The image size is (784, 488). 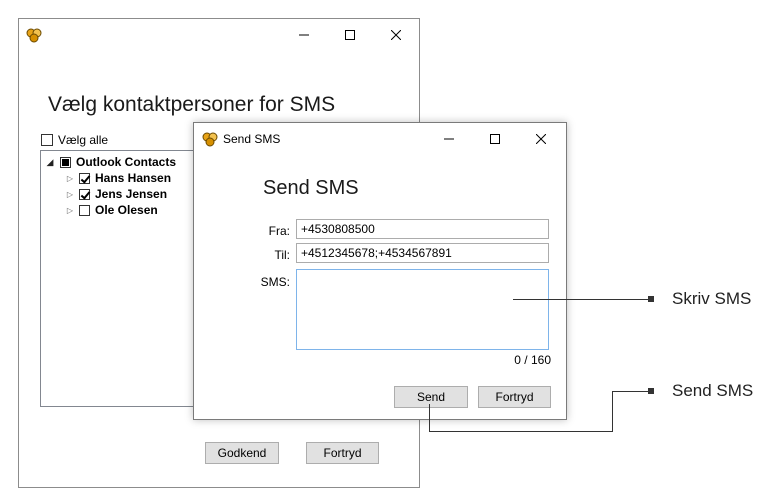 I want to click on tree-item-ole: ▷ Ole Olesen, so click(x=111, y=210).